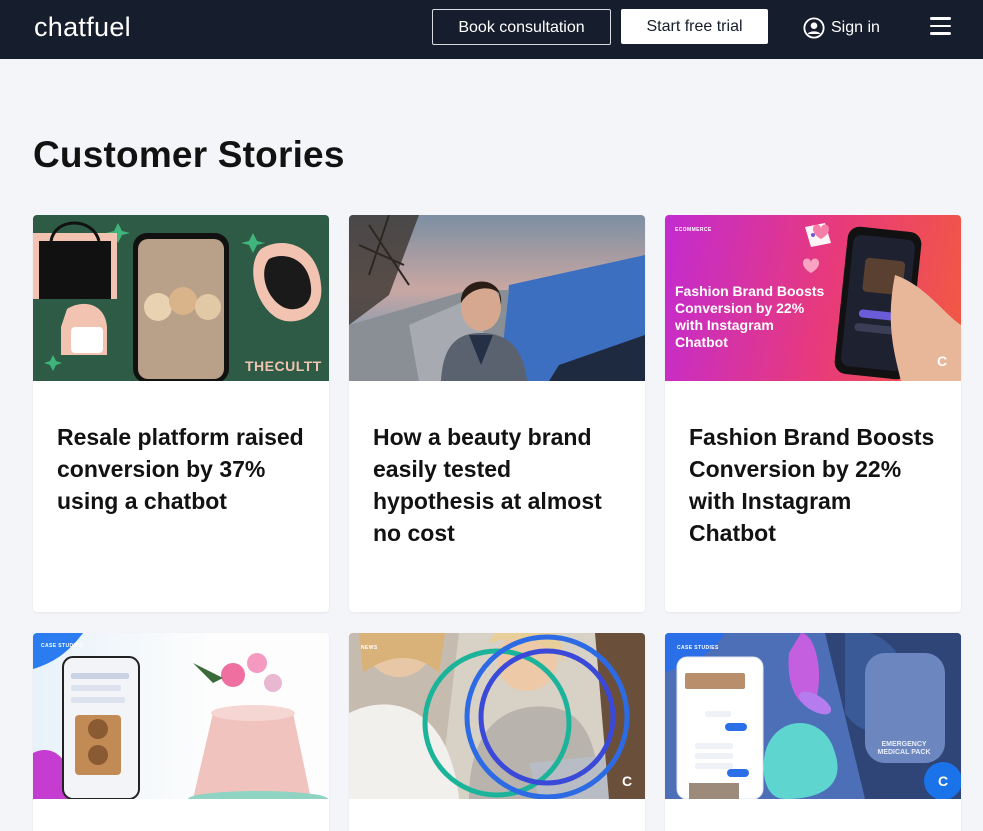 The image size is (983, 831). Describe the element at coordinates (521, 27) in the screenshot. I see `book-consultation-button: Book consultation` at that location.